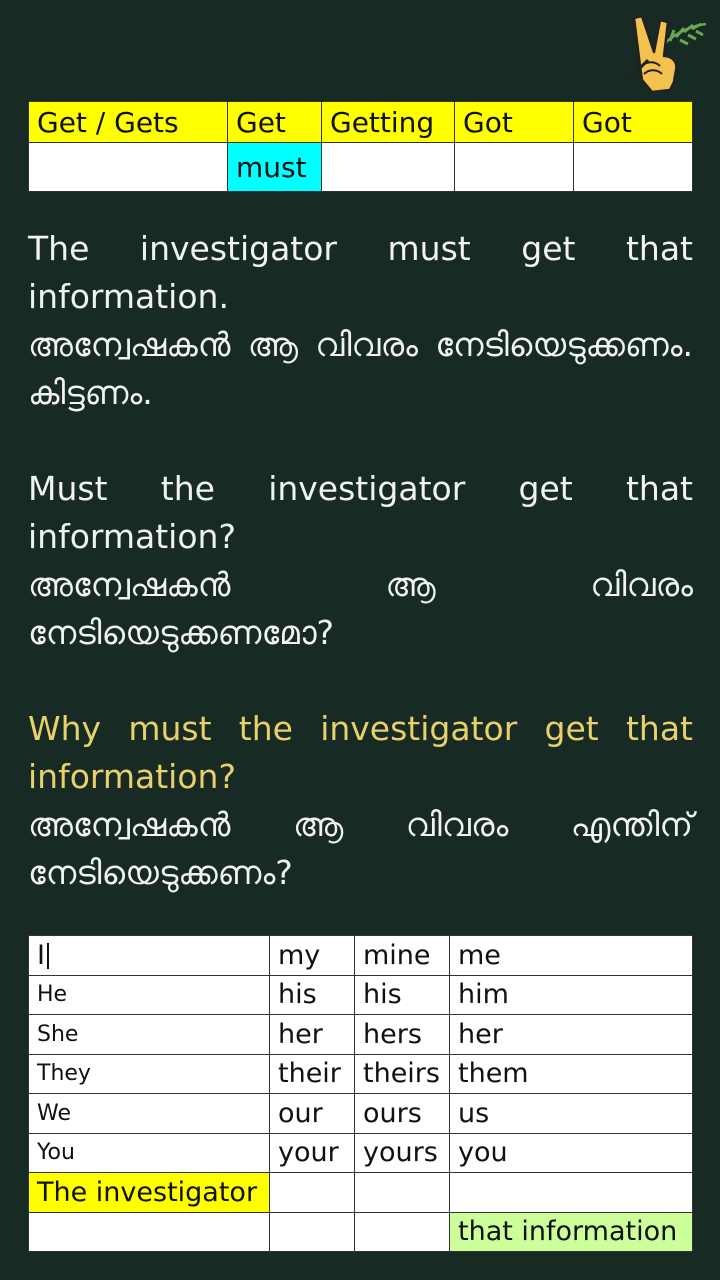  Describe the element at coordinates (360, 608) in the screenshot. I see `malayalam-translation: അന്വേഷകൻ ആ വിവരം നേടിയെടുക്കണമോ?` at that location.